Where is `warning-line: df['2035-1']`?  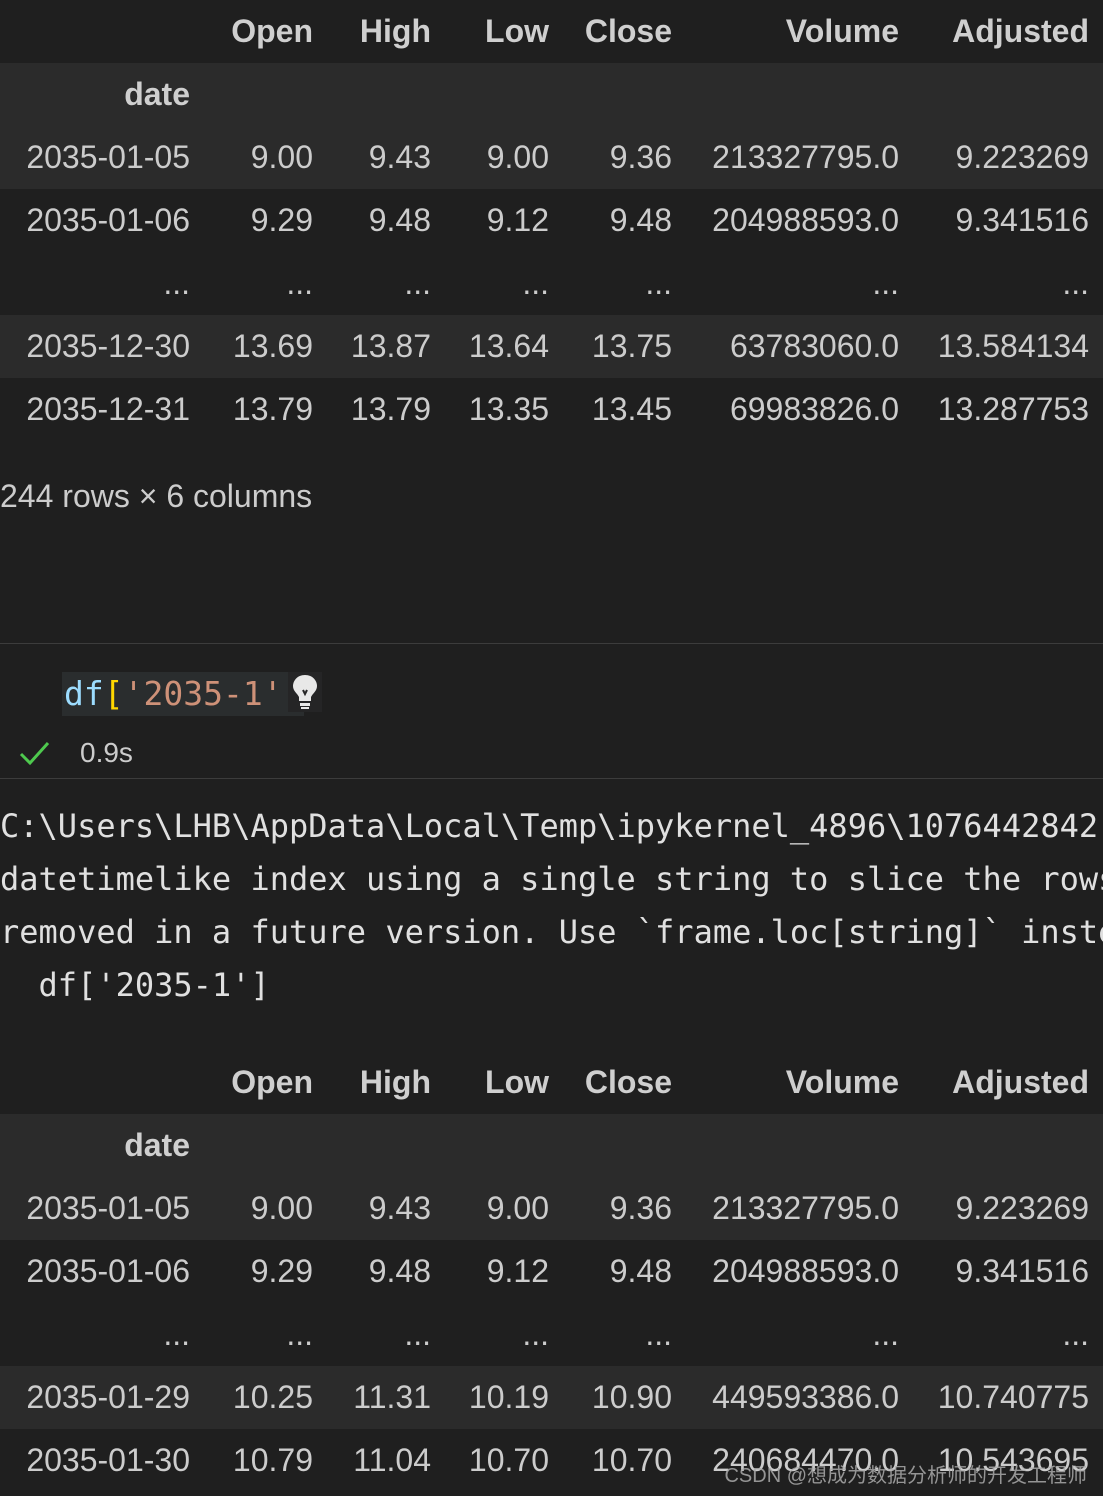 warning-line: df['2035-1'] is located at coordinates (135, 985).